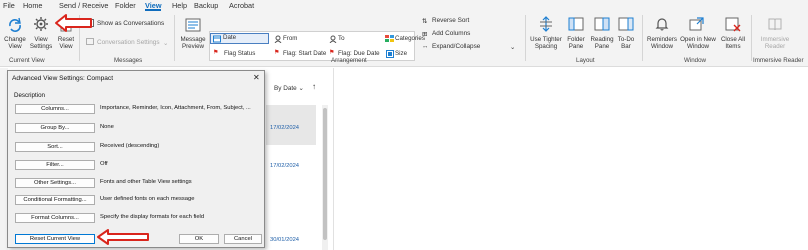 This screenshot has height=250, width=808. Describe the element at coordinates (696, 24) in the screenshot. I see `new-window-icon` at that location.